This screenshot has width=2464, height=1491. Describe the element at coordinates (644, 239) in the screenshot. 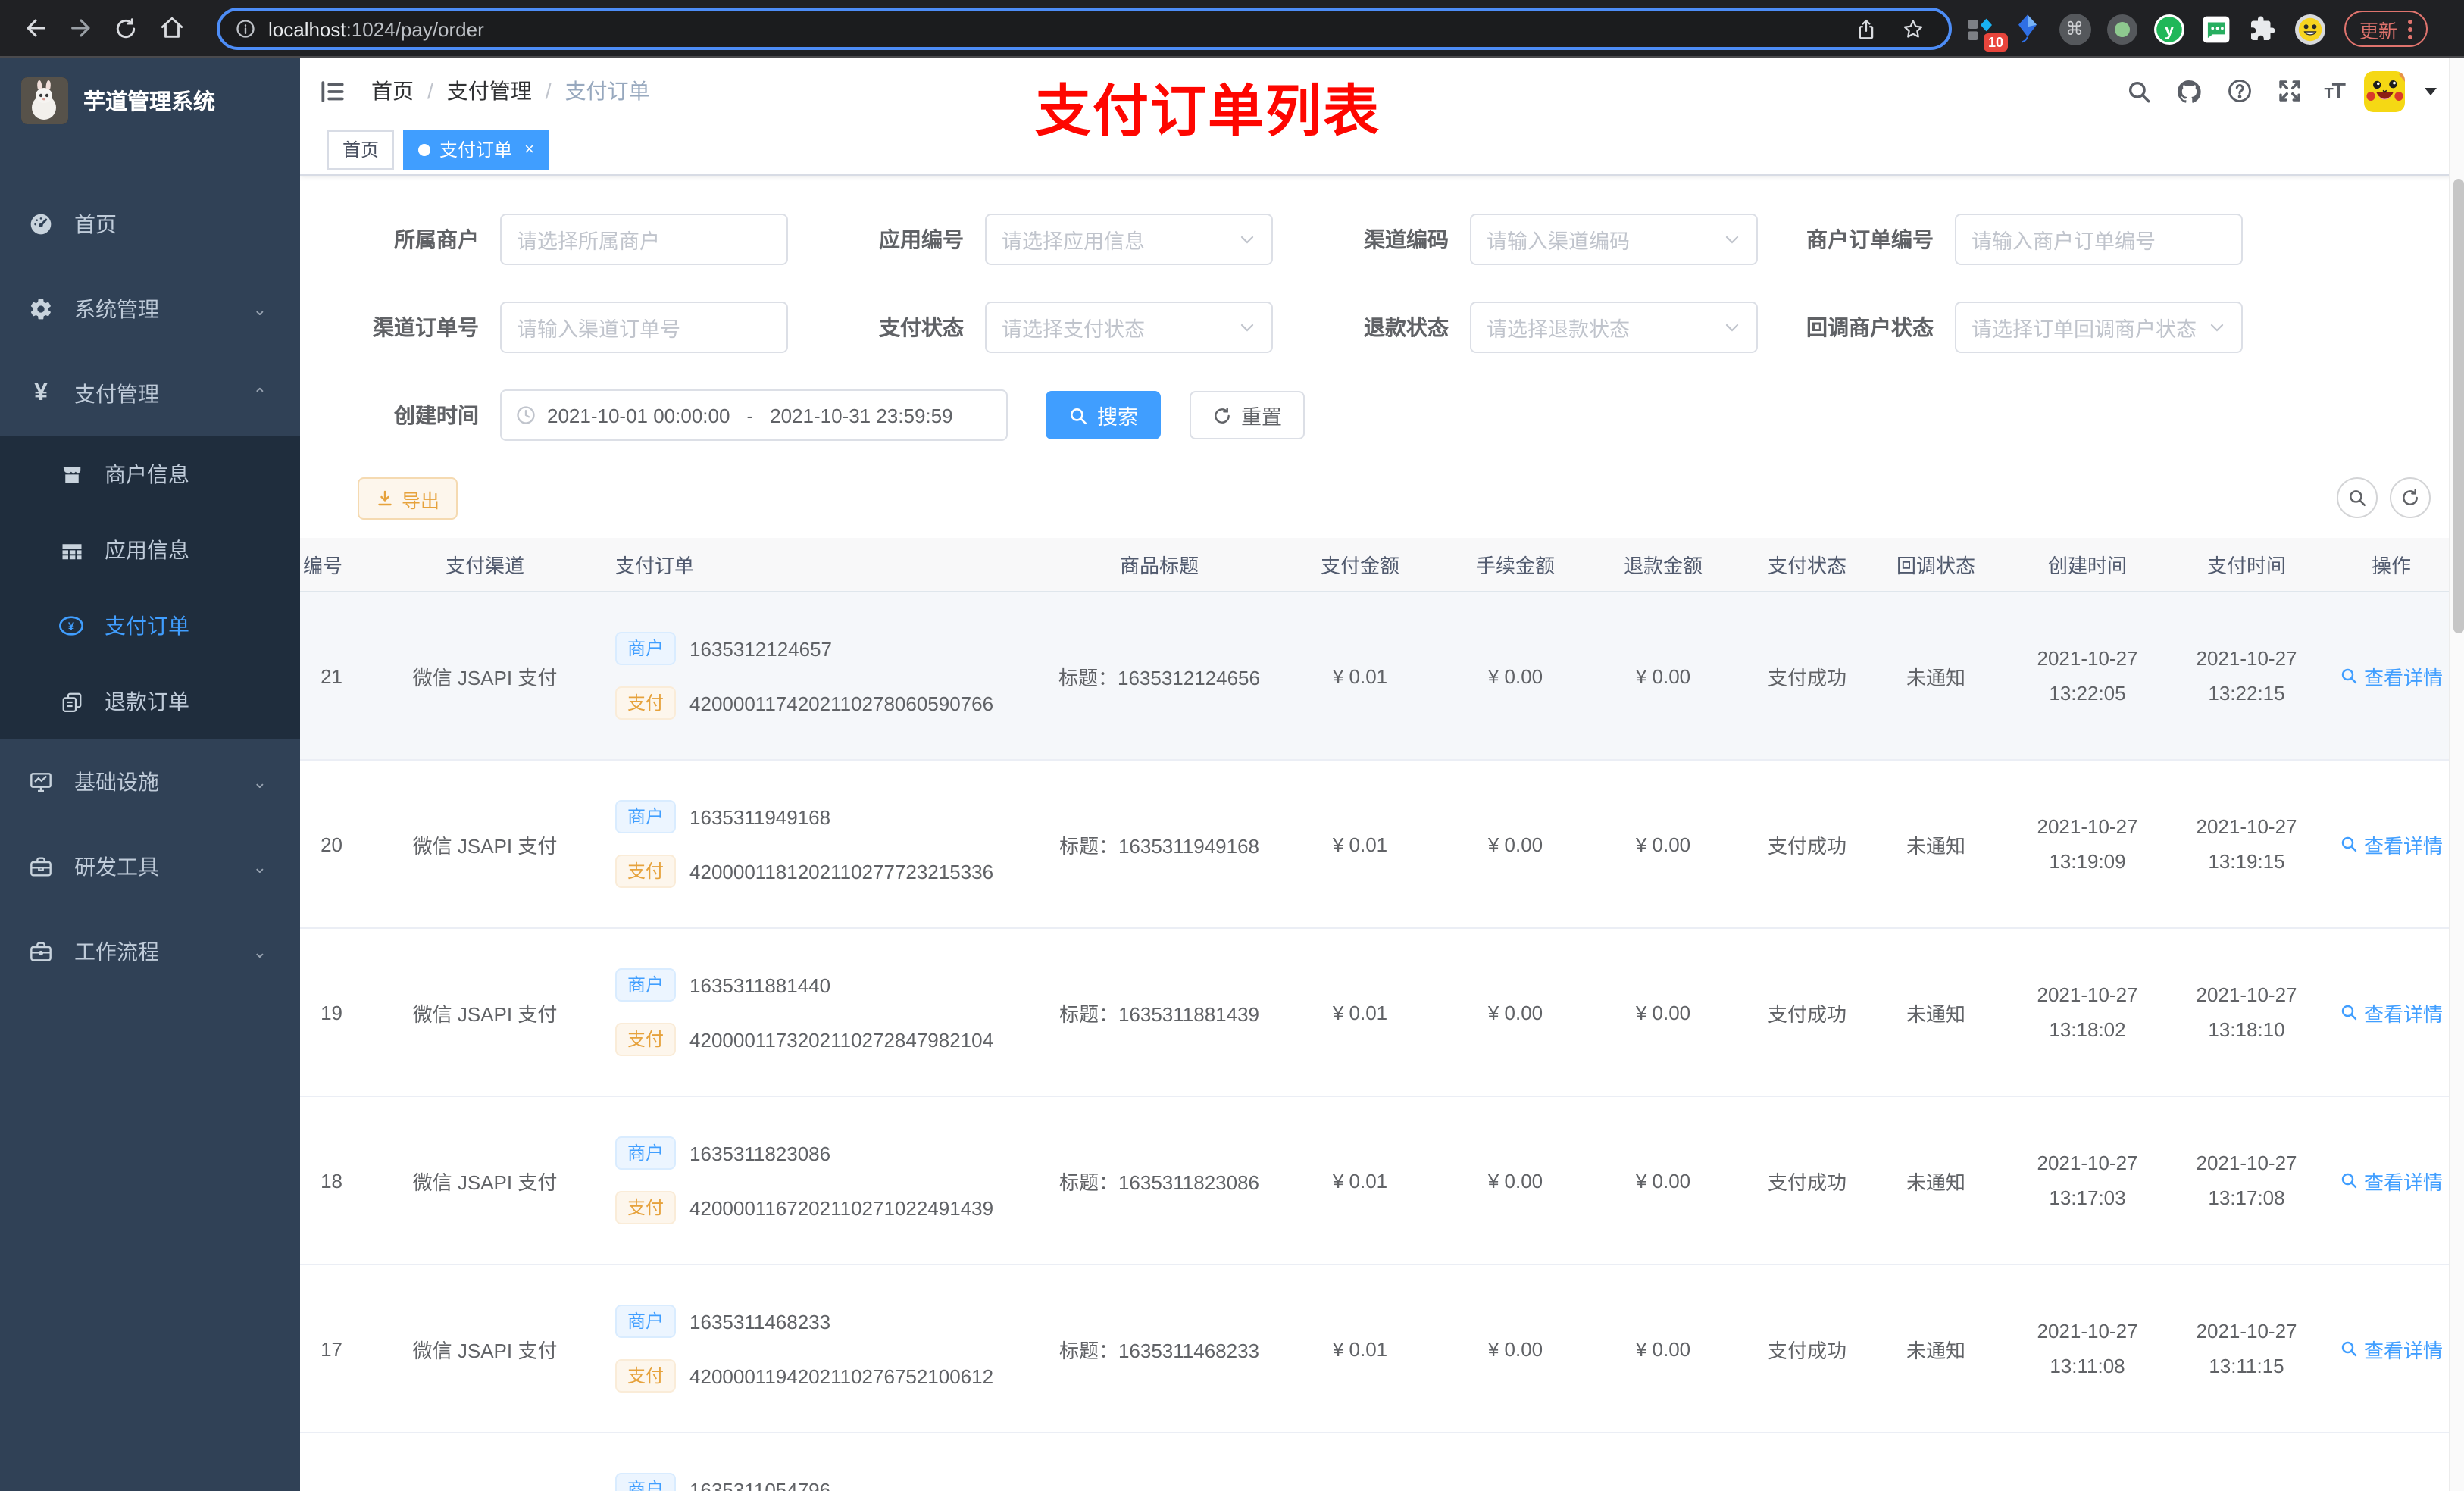

I see `filter-input: 请选择所属商户` at that location.